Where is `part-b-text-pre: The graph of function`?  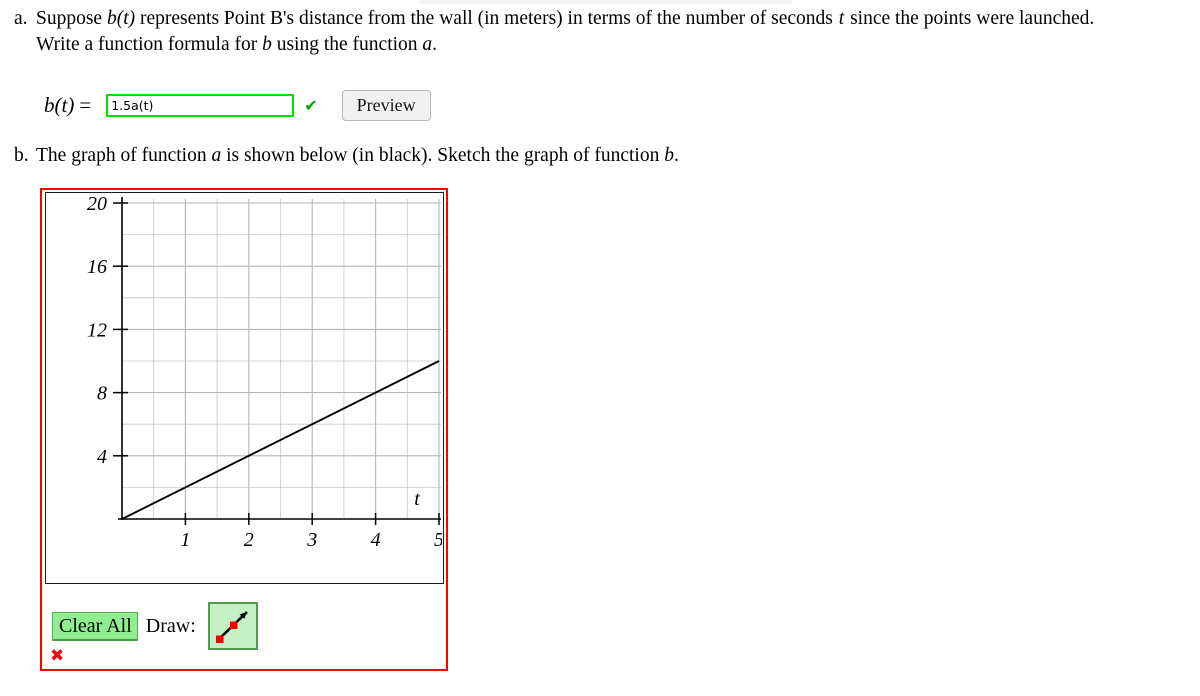
part-b-text-pre: The graph of function is located at coordinates (124, 155).